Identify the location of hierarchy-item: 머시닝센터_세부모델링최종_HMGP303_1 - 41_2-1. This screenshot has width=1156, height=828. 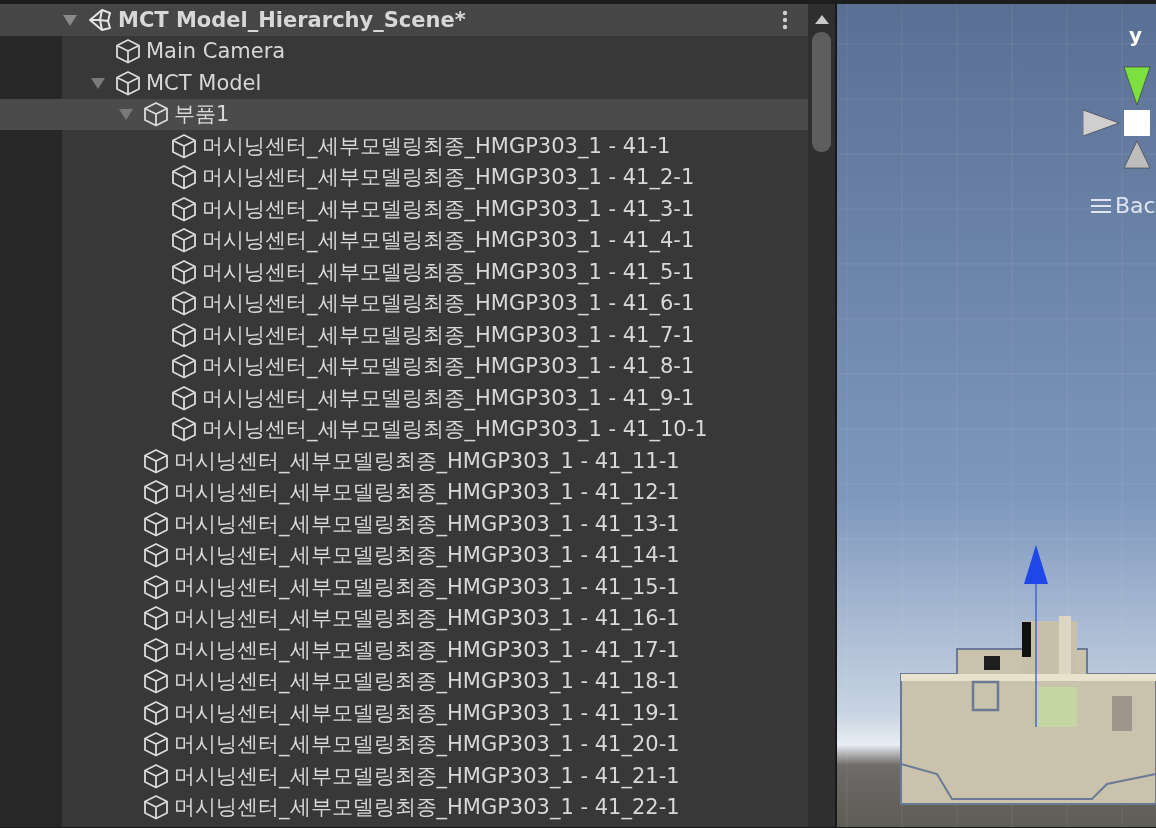
(404, 177).